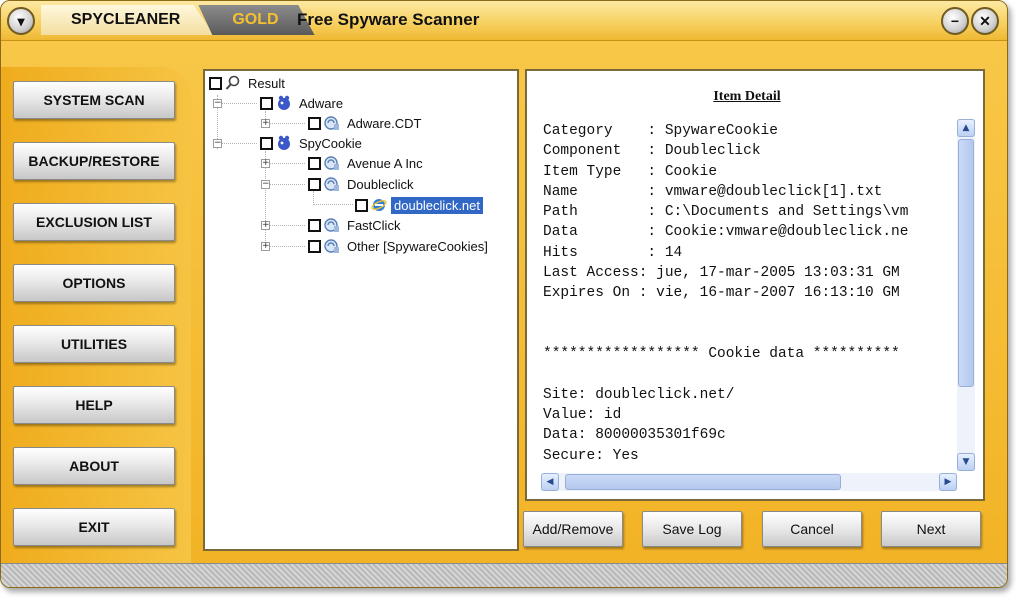 The height and width of the screenshot is (602, 1020). Describe the element at coordinates (385, 163) in the screenshot. I see `tree-label: Avenue A Inc` at that location.